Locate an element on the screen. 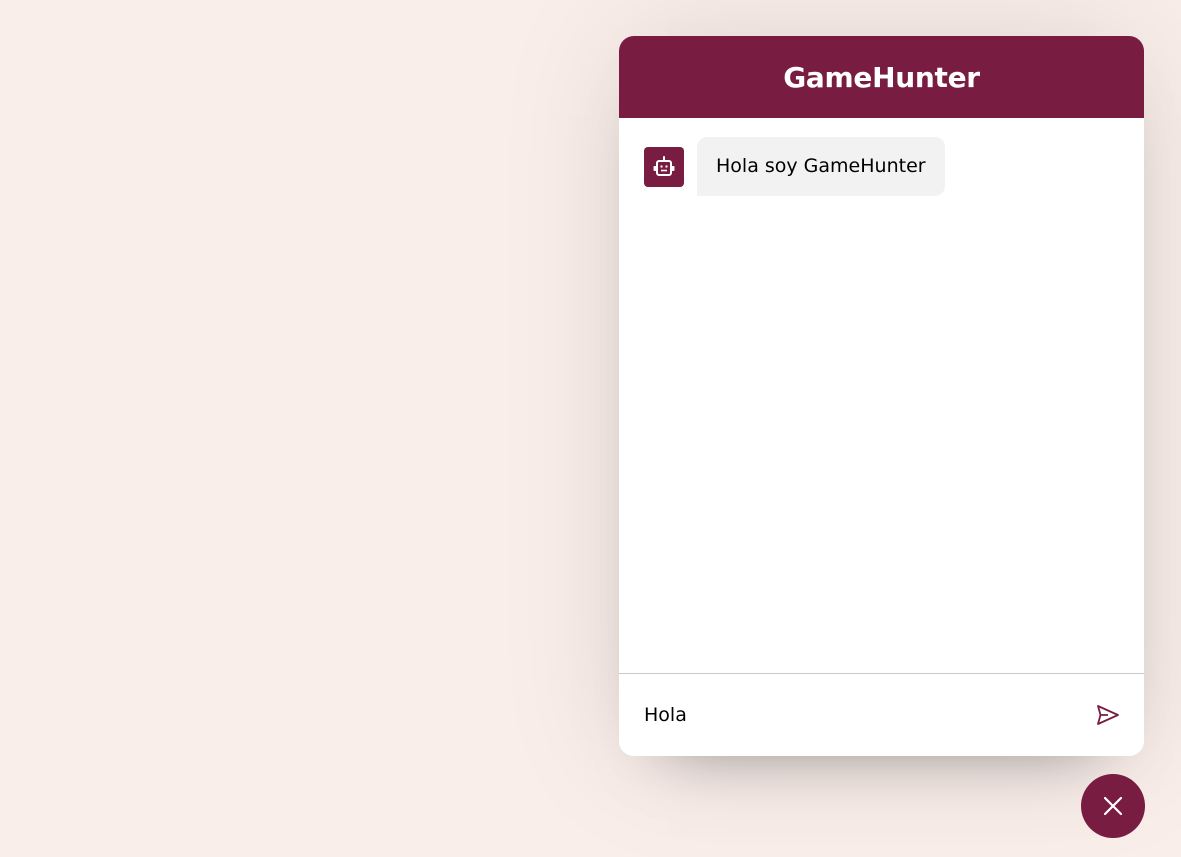 The width and height of the screenshot is (1181, 857). incoming-message: Hola soy GameHunter is located at coordinates (884, 166).